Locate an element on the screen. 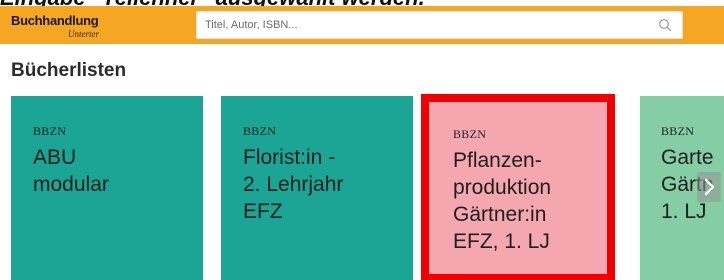 The height and width of the screenshot is (280, 724). card-title: ABU modular is located at coordinates (118, 171).